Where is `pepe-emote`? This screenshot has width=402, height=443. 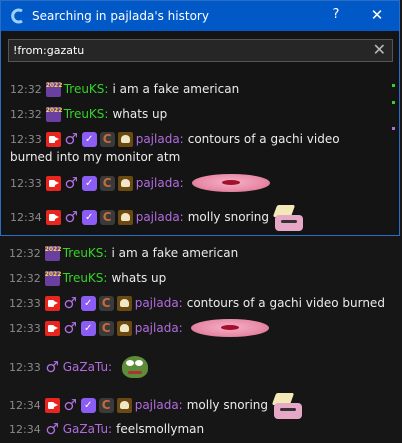
pepe-emote is located at coordinates (135, 367).